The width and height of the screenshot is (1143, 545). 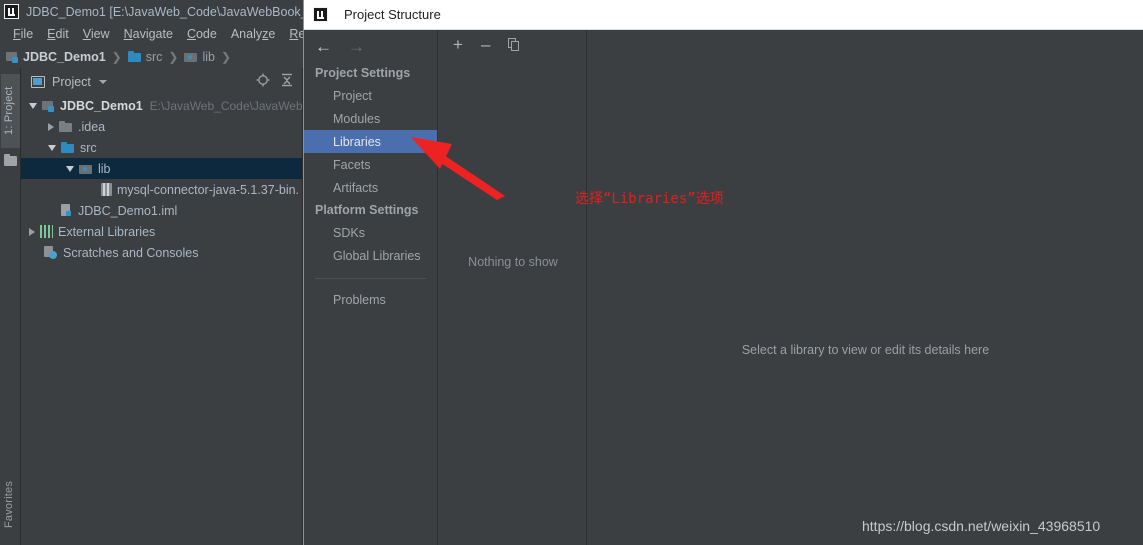 I want to click on tree-item-label: JDBC_Demo1, so click(x=101, y=105).